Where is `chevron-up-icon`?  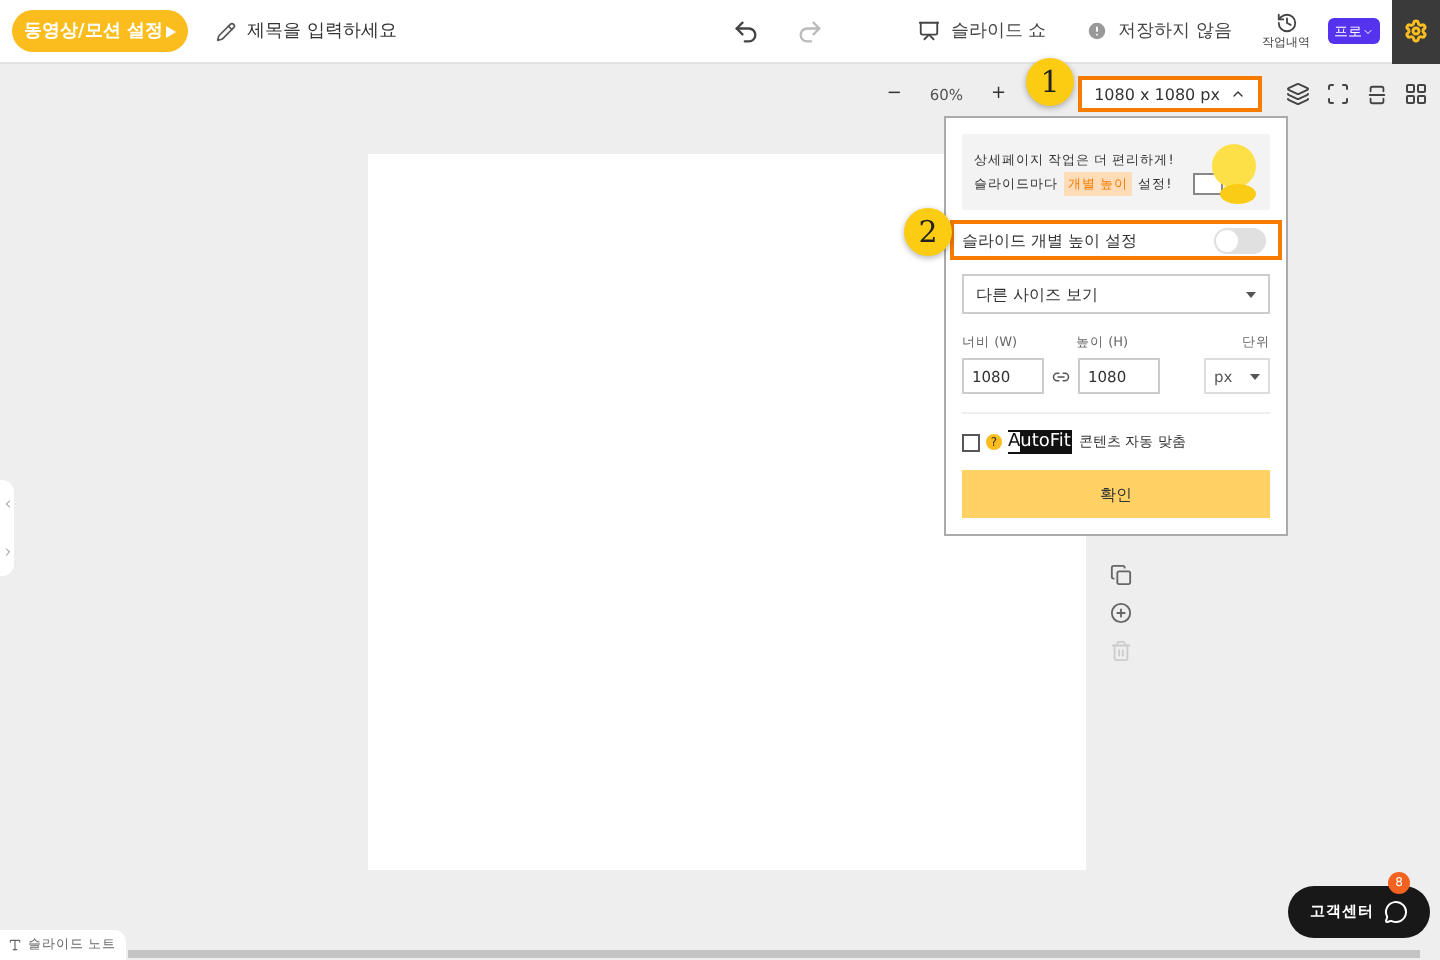 chevron-up-icon is located at coordinates (1238, 94).